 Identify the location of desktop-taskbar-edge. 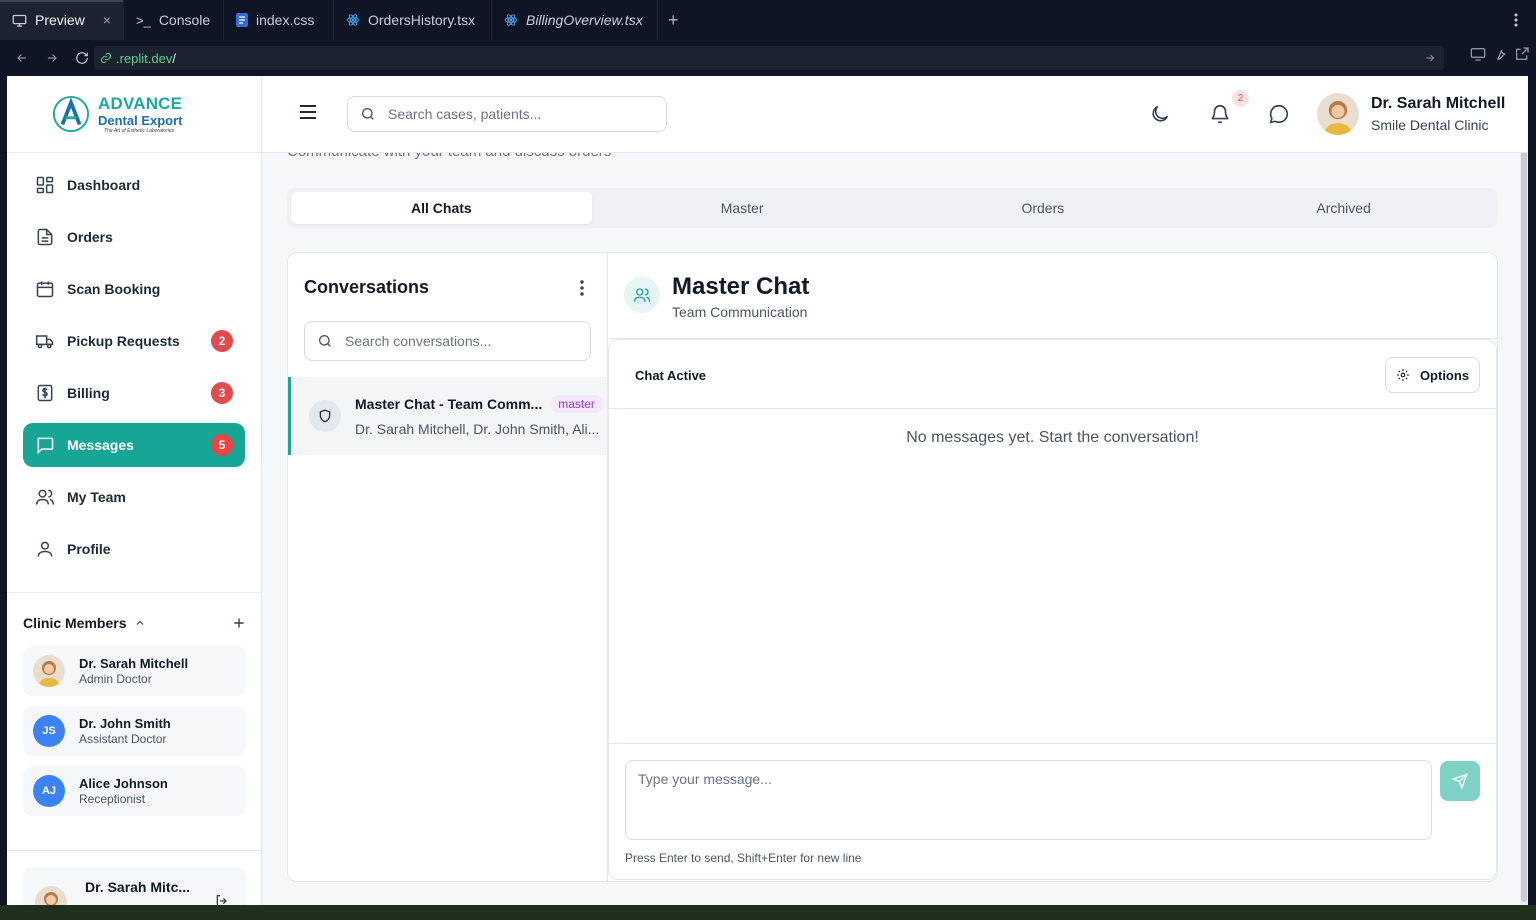
(768, 912).